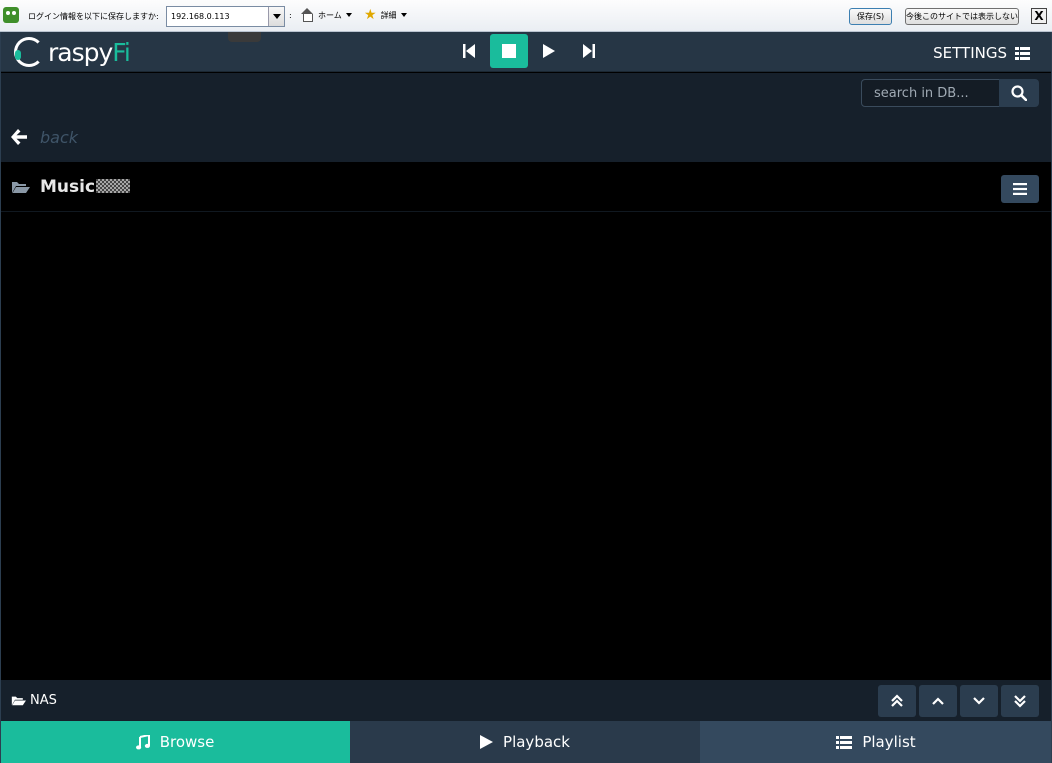  I want to click on scroll-top-button, so click(897, 701).